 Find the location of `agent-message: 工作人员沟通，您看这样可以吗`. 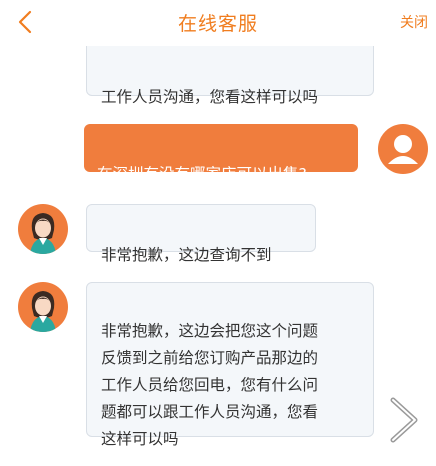

agent-message: 工作人员沟通，您看这样可以吗 is located at coordinates (230, 76).